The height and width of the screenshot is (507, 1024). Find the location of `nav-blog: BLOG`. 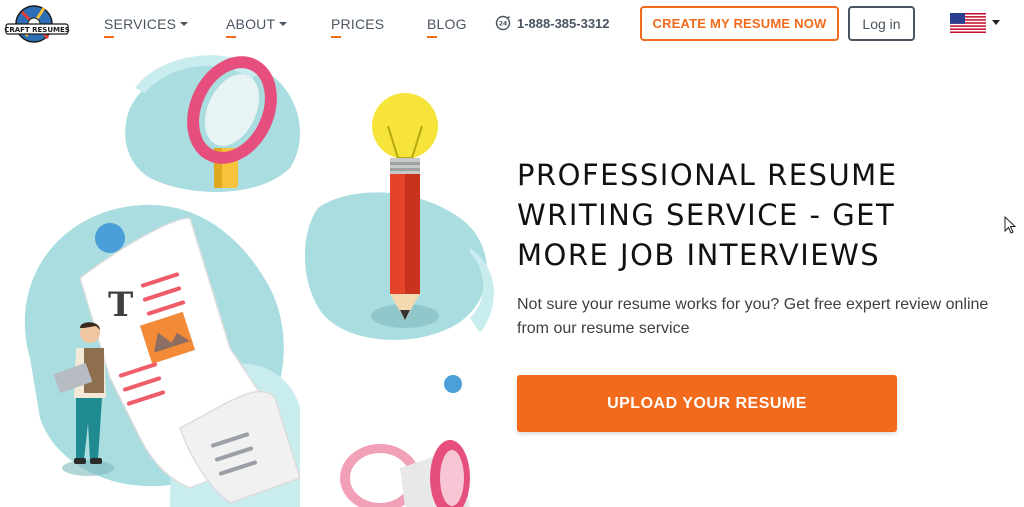

nav-blog: BLOG is located at coordinates (447, 27).